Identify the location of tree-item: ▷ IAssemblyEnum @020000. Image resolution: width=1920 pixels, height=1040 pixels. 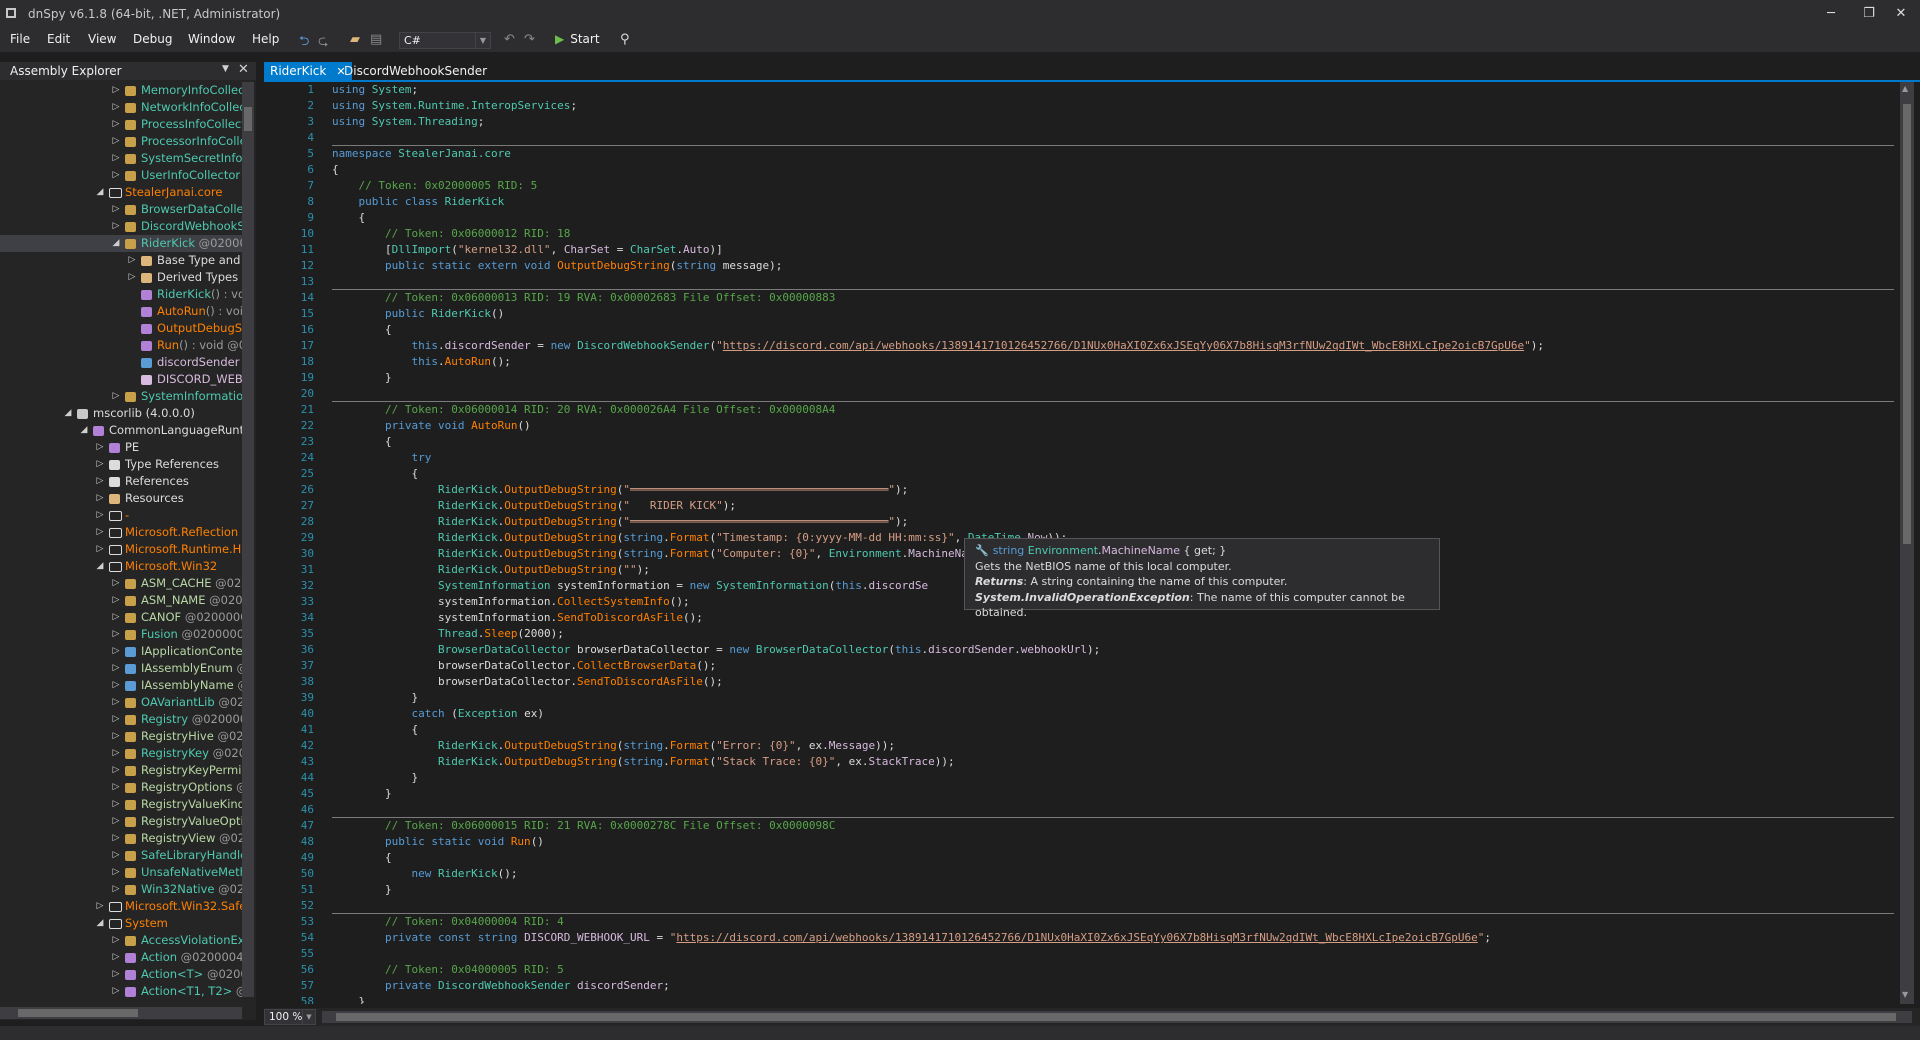
(121, 668).